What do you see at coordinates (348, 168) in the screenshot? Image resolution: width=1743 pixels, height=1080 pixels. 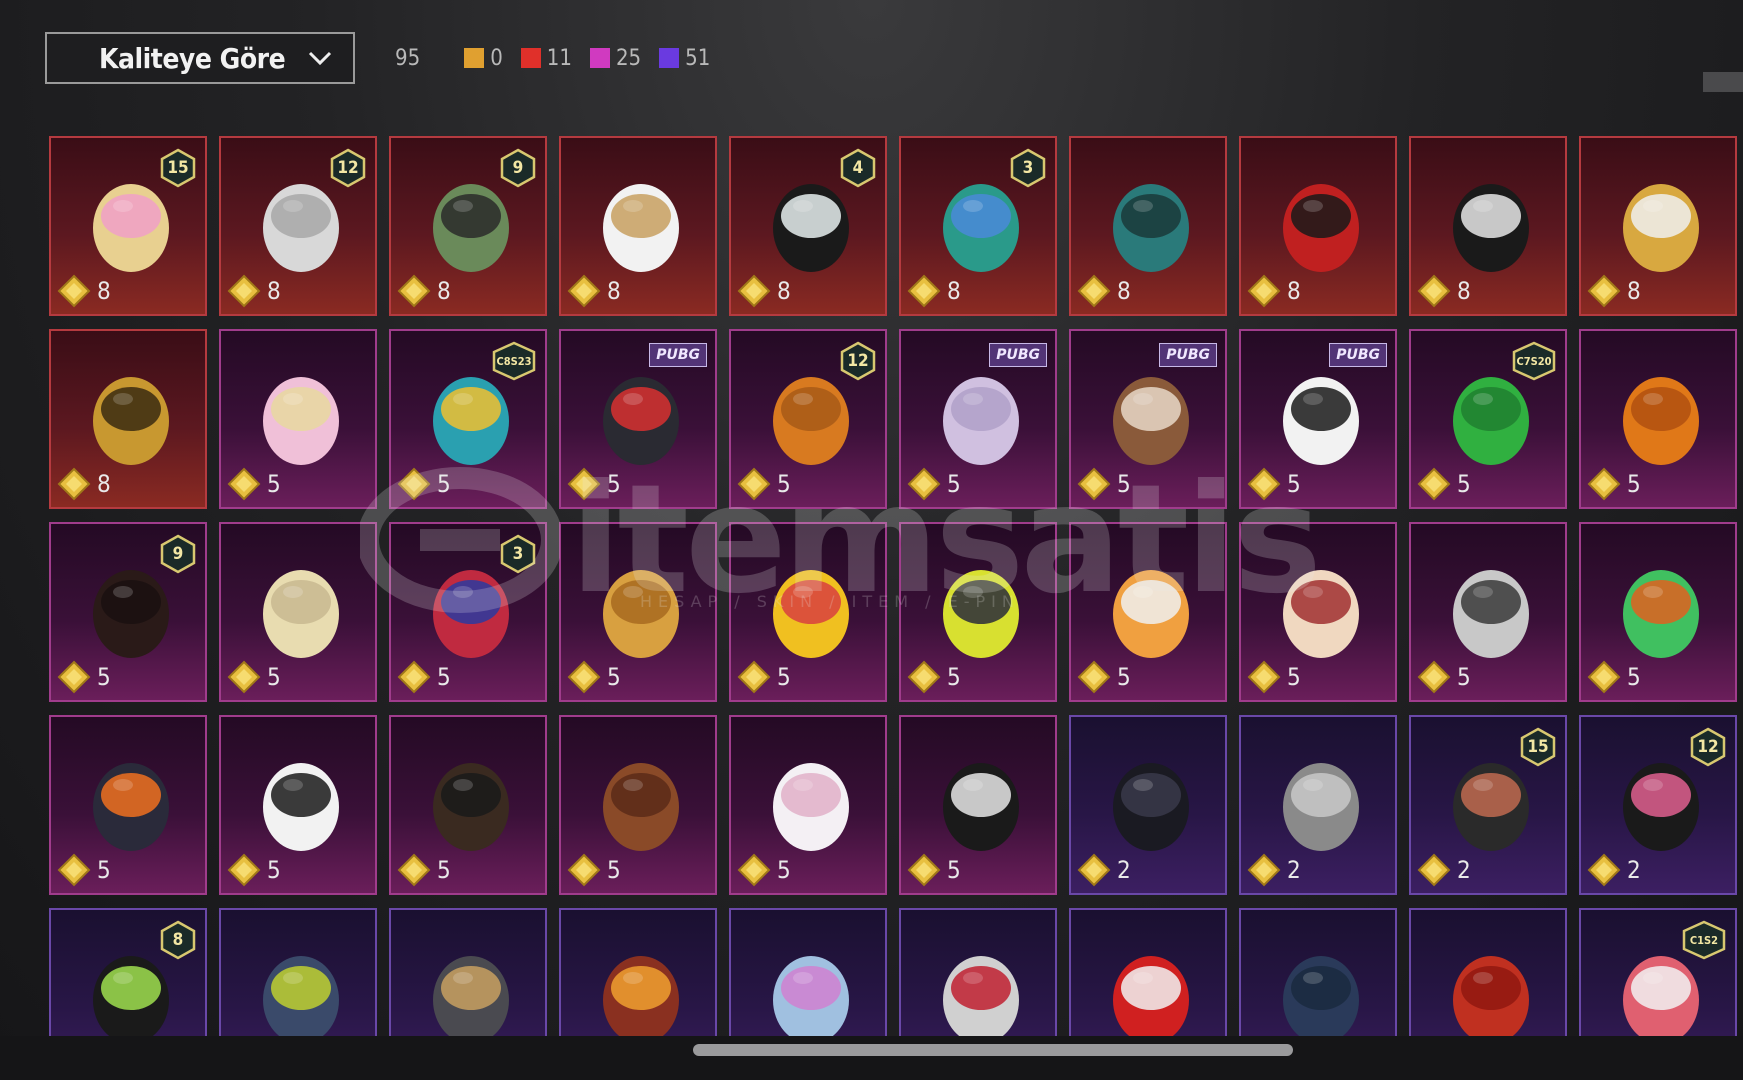 I see `level-badge-value: 12` at bounding box center [348, 168].